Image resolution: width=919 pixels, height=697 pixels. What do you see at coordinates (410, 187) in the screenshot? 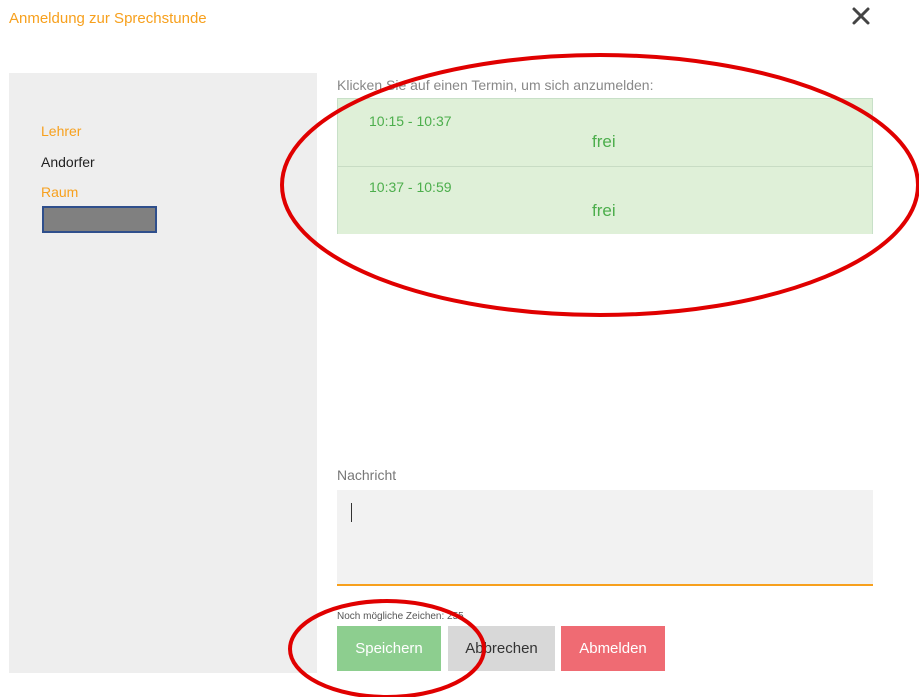
I see `slot-time: 10:37 - 10:59` at bounding box center [410, 187].